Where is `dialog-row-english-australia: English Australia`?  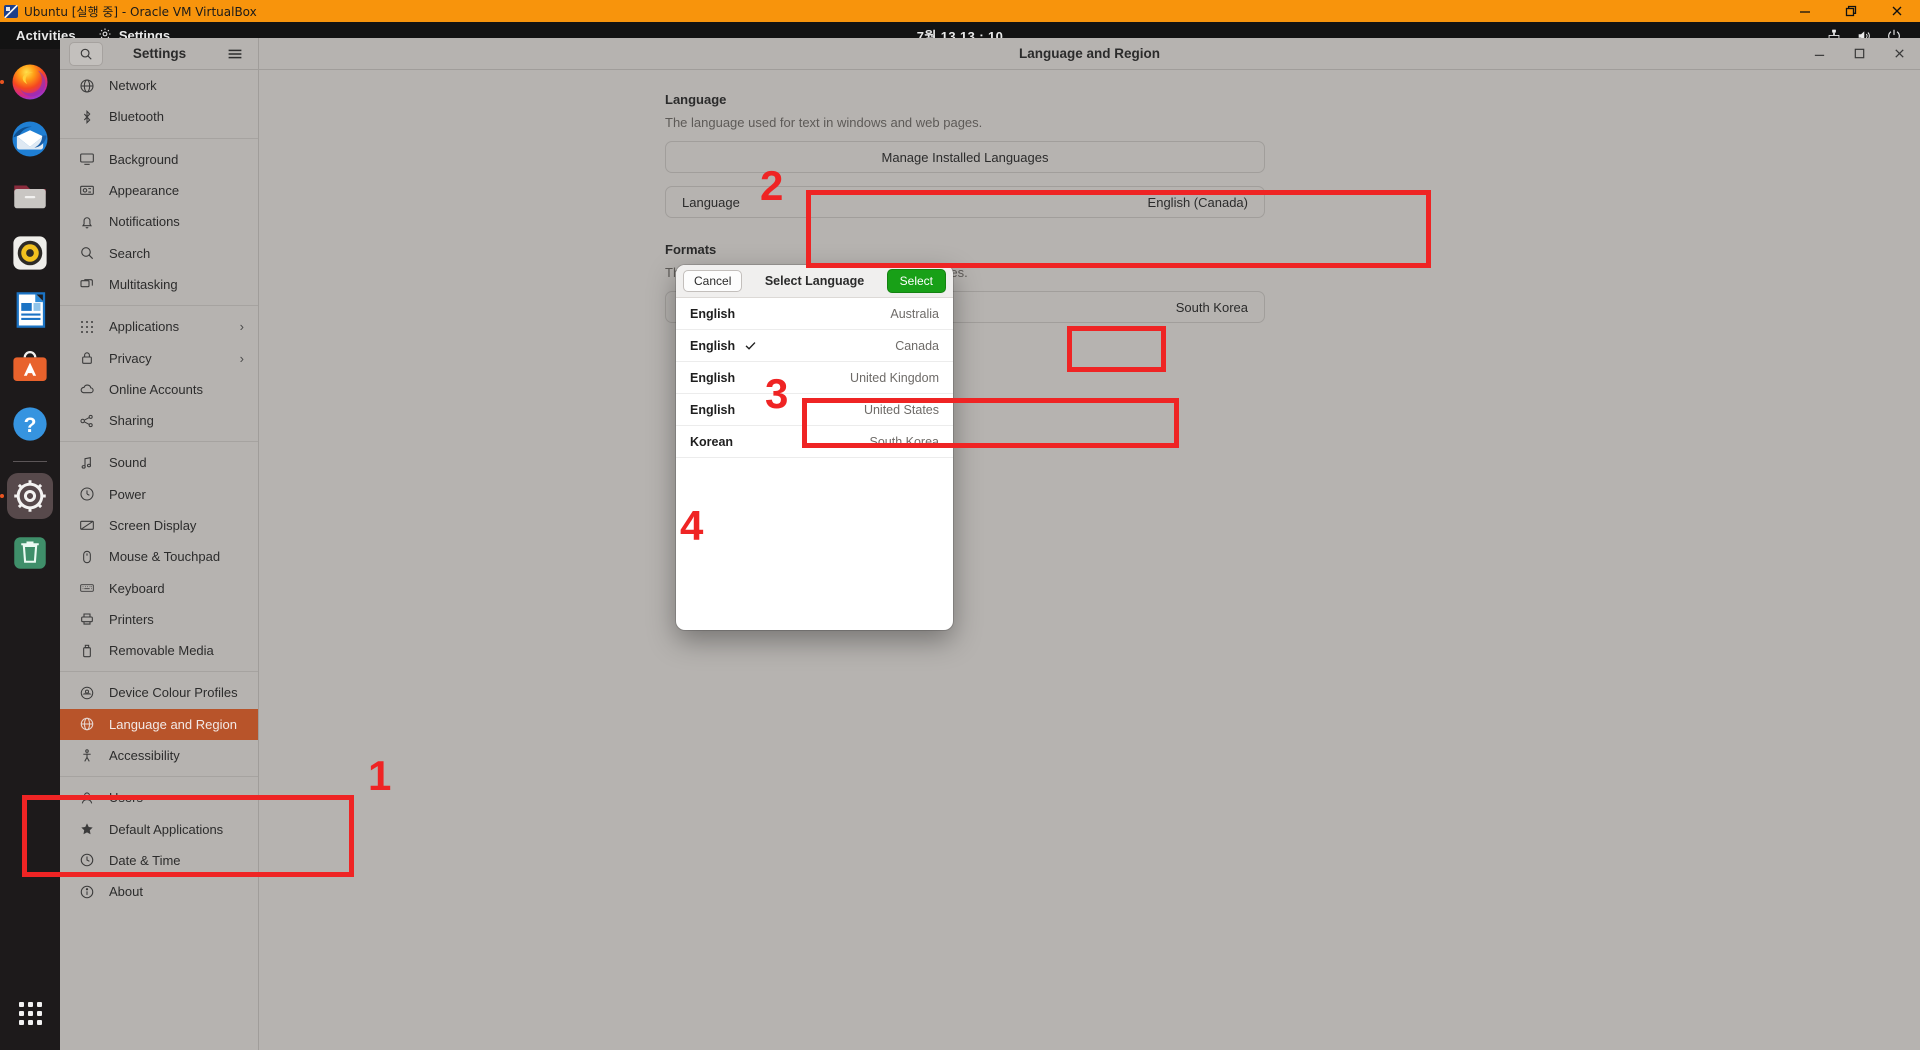 dialog-row-english-australia: English Australia is located at coordinates (814, 314).